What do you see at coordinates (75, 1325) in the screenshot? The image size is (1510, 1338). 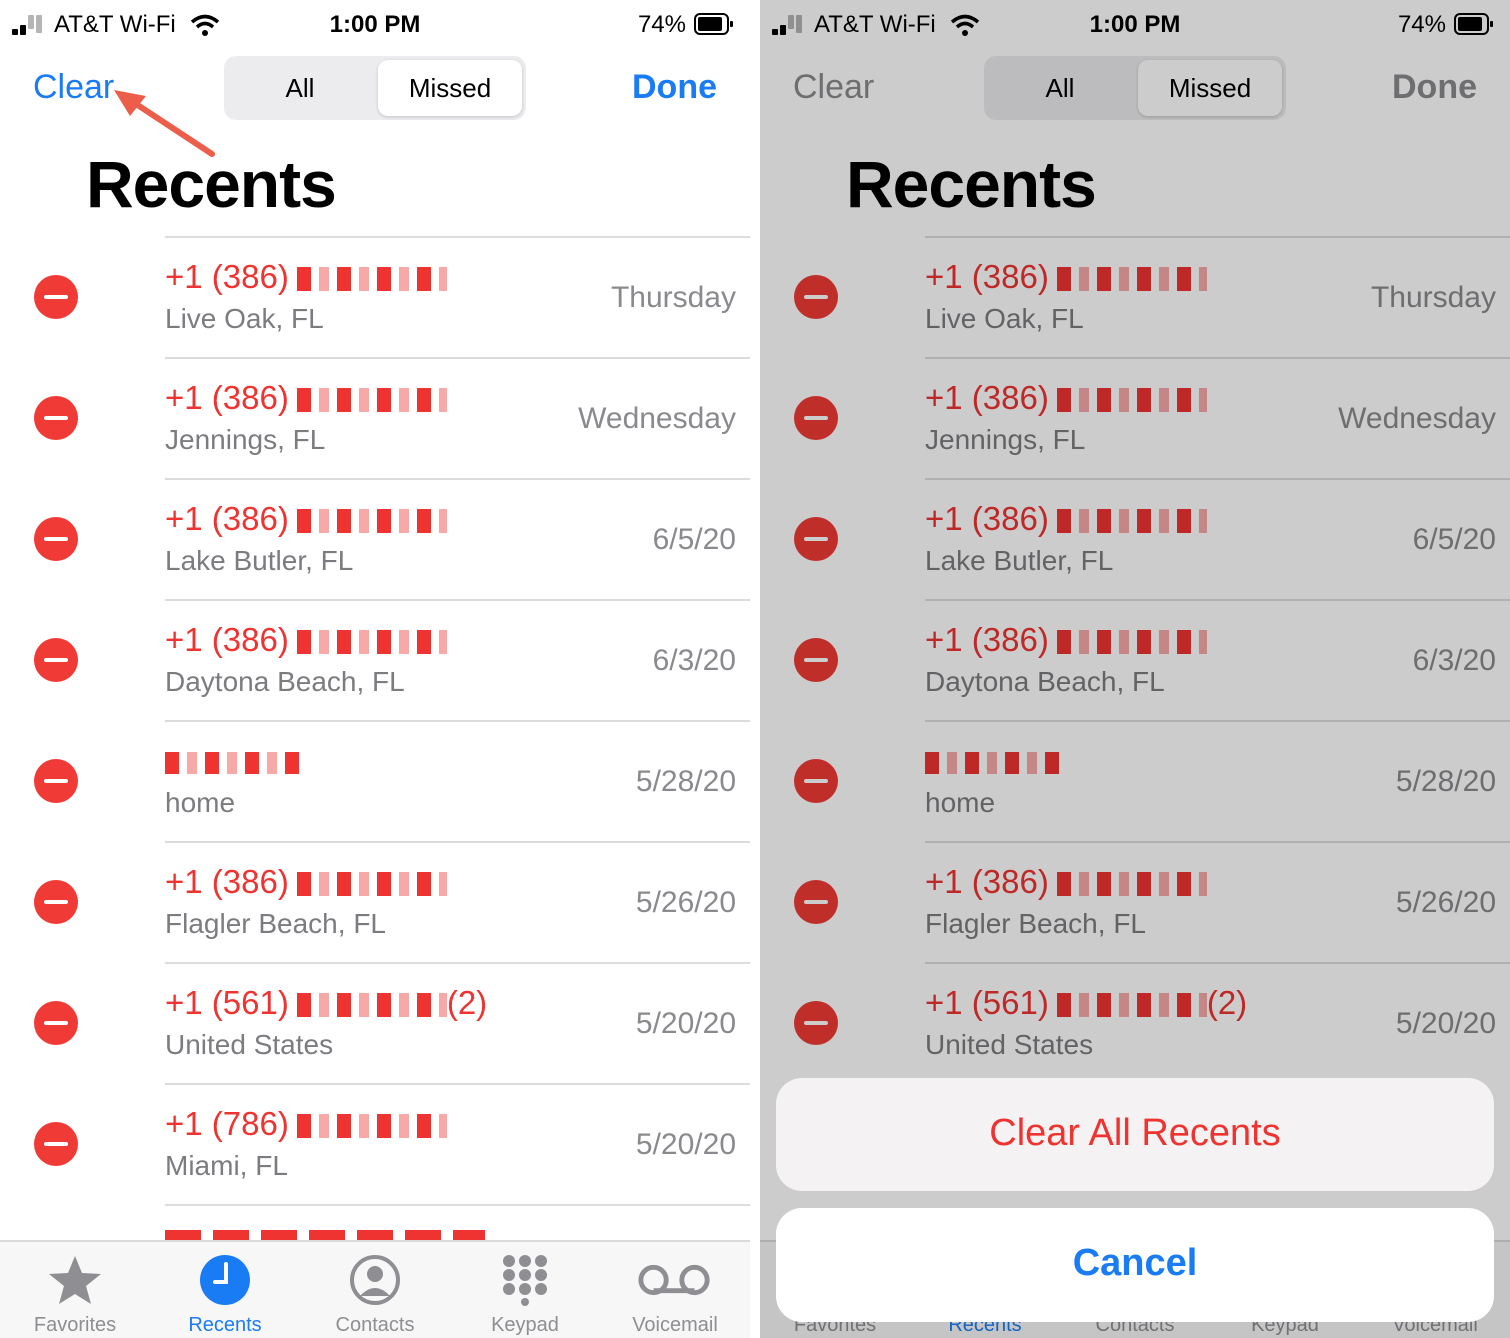 I see `tab-label: Favorites` at bounding box center [75, 1325].